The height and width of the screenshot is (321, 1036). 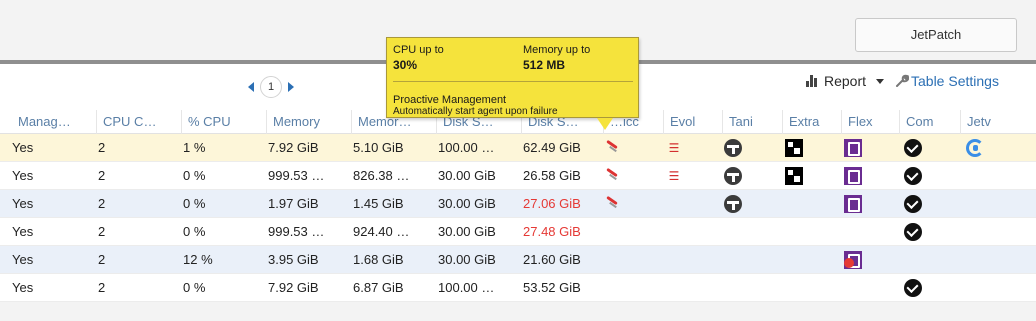 What do you see at coordinates (378, 287) in the screenshot?
I see `cell-memory-free: 6.87 GiB` at bounding box center [378, 287].